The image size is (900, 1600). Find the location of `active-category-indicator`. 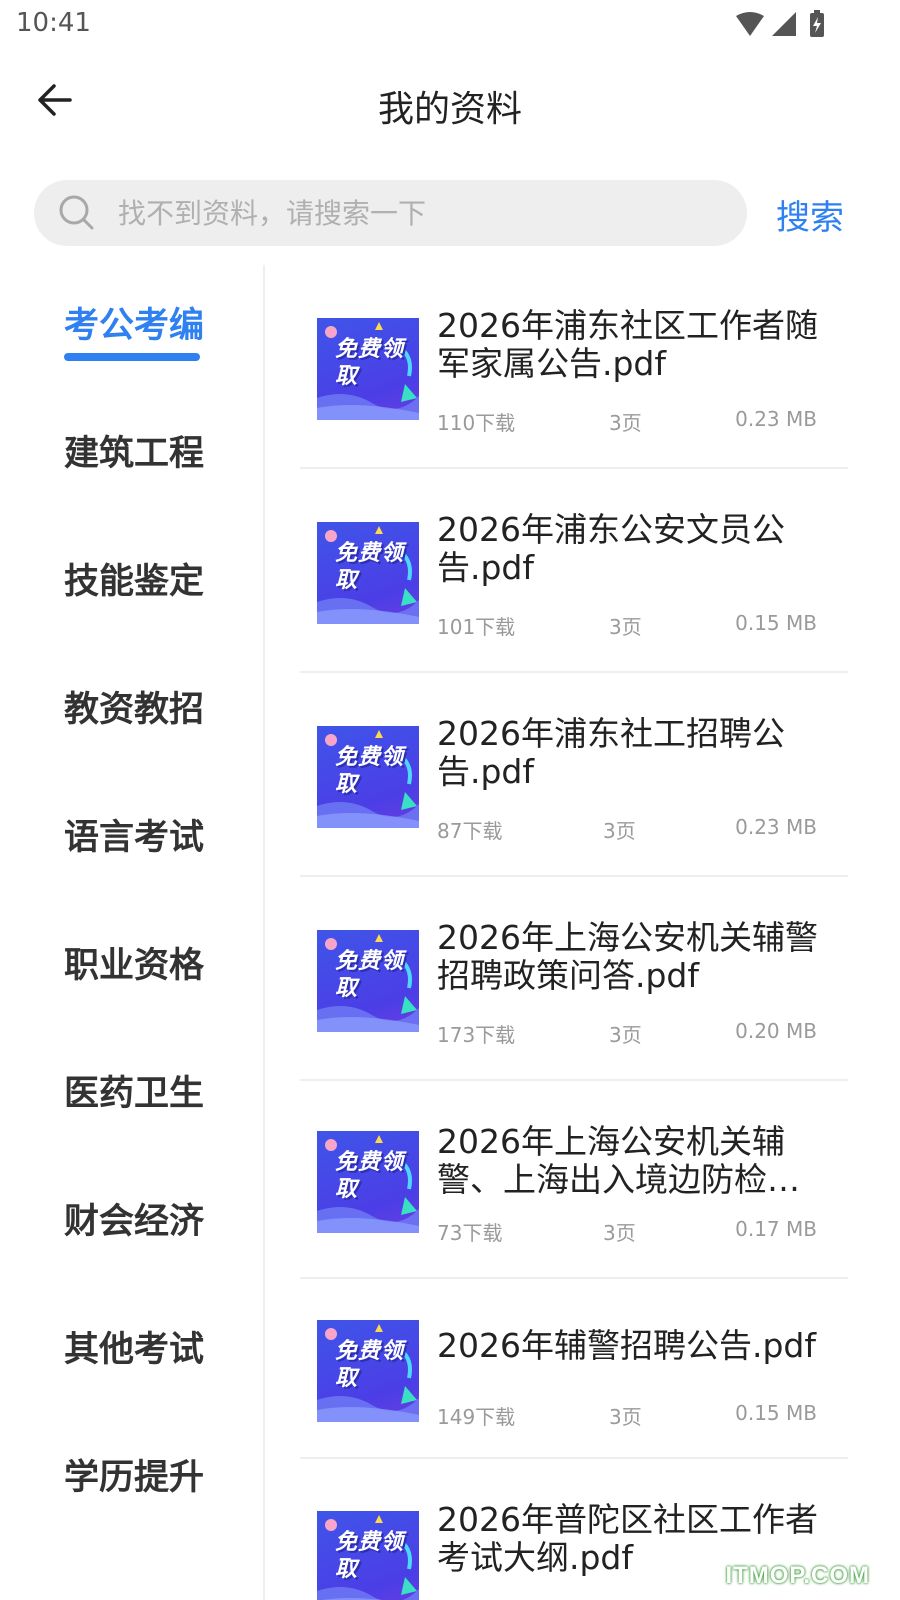

active-category-indicator is located at coordinates (132, 357).